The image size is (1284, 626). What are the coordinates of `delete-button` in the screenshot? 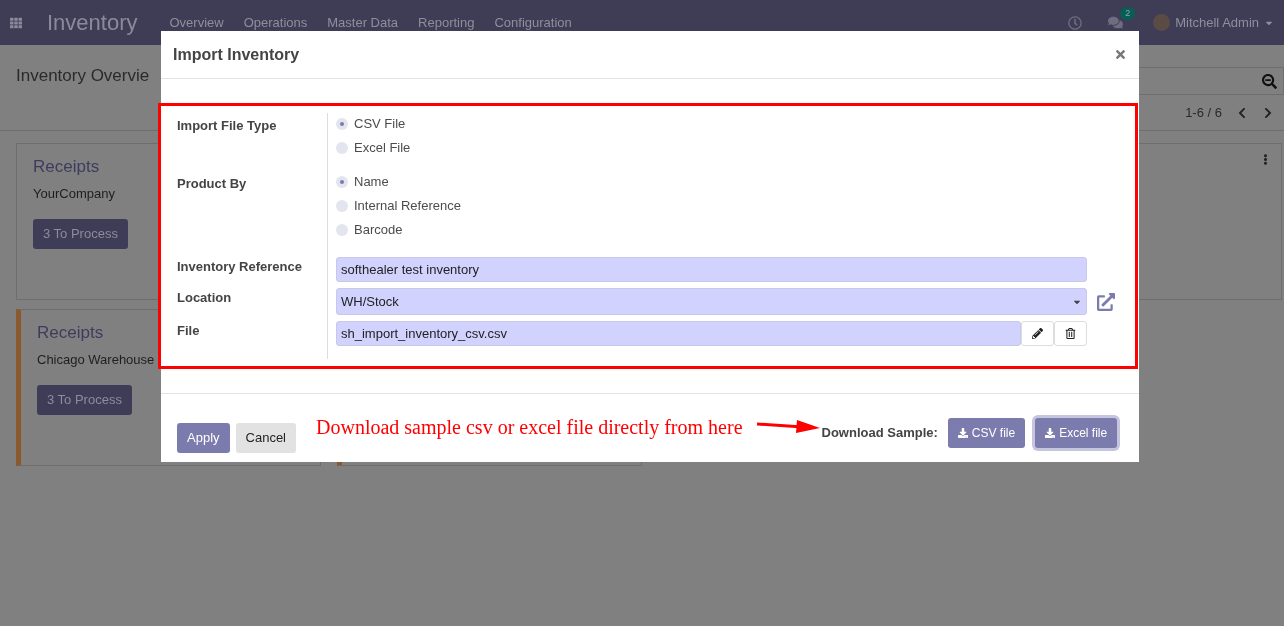 It's located at (1070, 333).